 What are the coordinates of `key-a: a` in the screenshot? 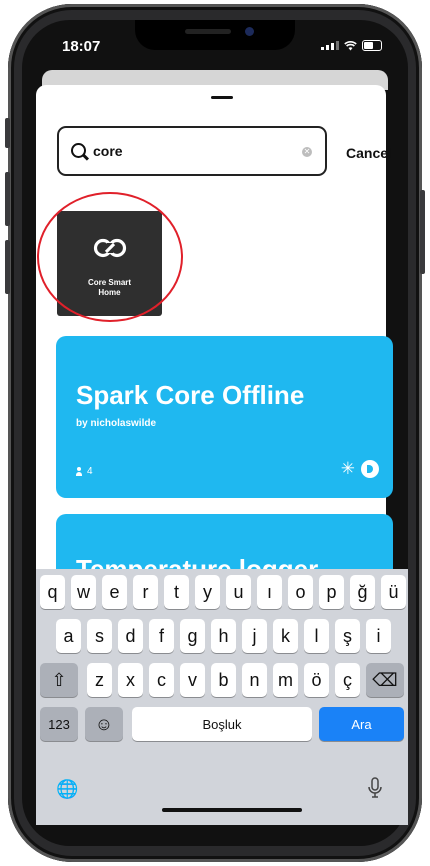 It's located at (68, 636).